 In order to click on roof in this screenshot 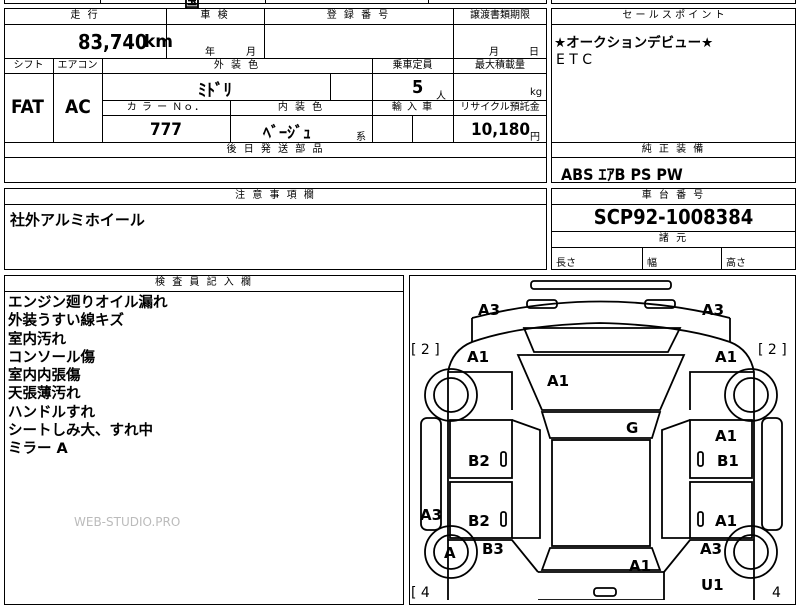, I will do `click(601, 493)`.